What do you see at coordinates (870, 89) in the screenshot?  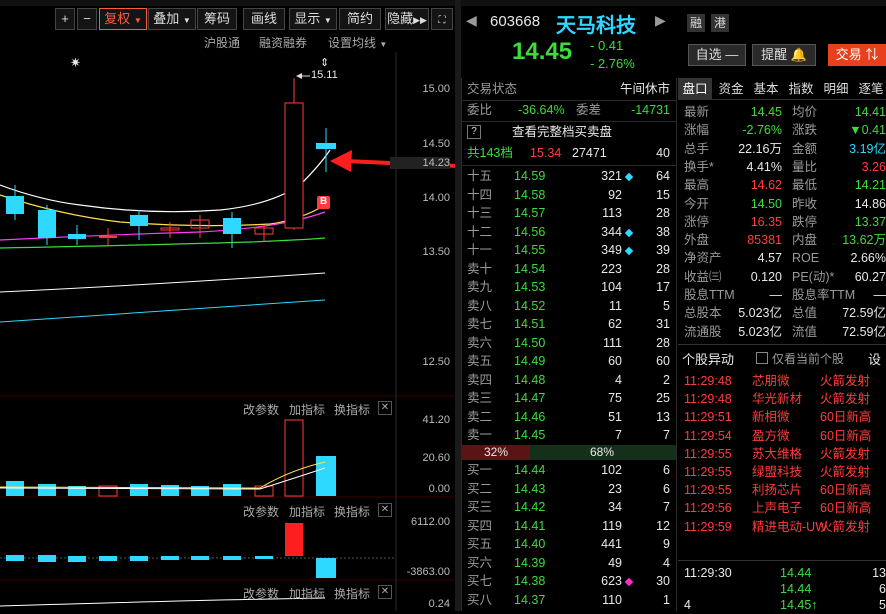 I see `tab-tick: 逐笔` at bounding box center [870, 89].